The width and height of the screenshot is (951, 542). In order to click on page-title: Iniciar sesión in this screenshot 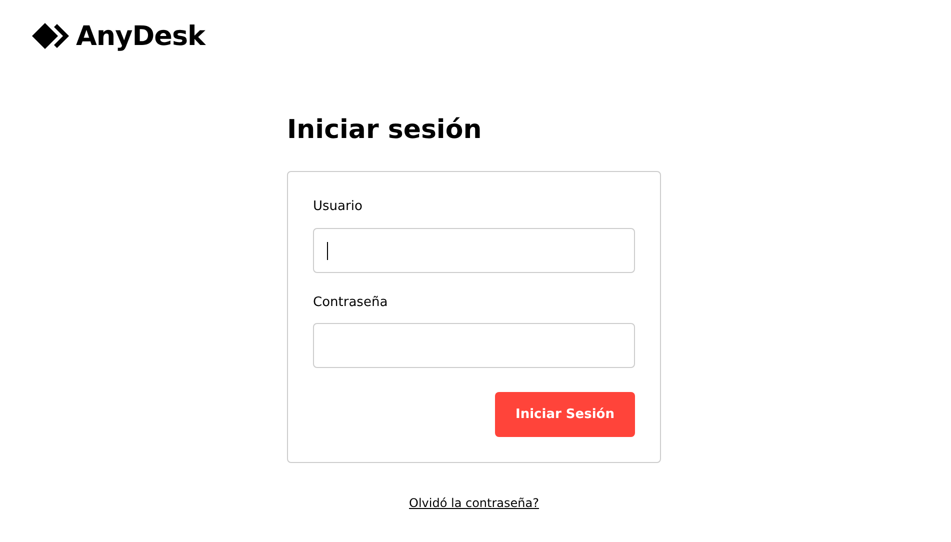, I will do `click(385, 130)`.